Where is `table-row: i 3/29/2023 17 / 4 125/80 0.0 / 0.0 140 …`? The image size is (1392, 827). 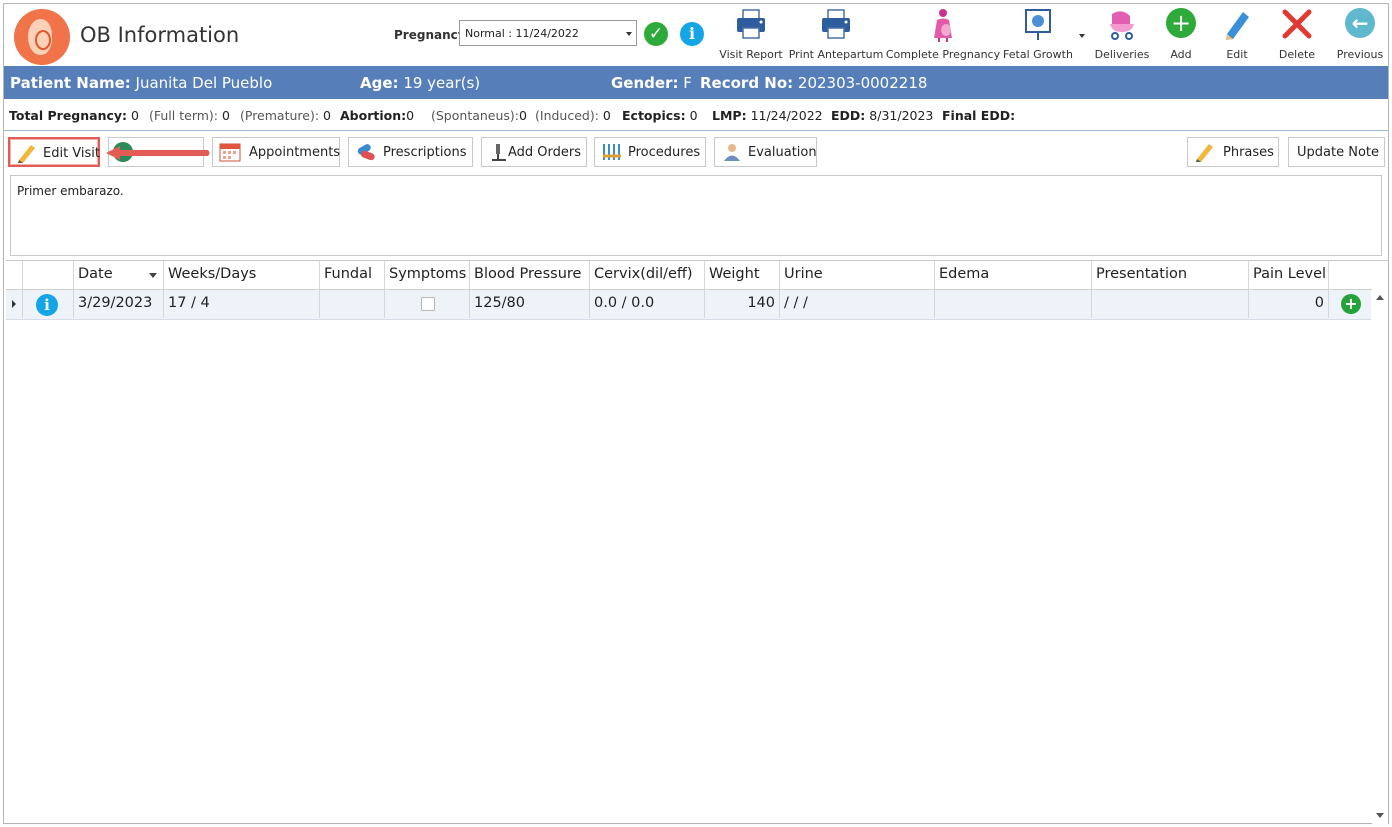 table-row: i 3/29/2023 17 / 4 125/80 0.0 / 0.0 140 … is located at coordinates (688, 305).